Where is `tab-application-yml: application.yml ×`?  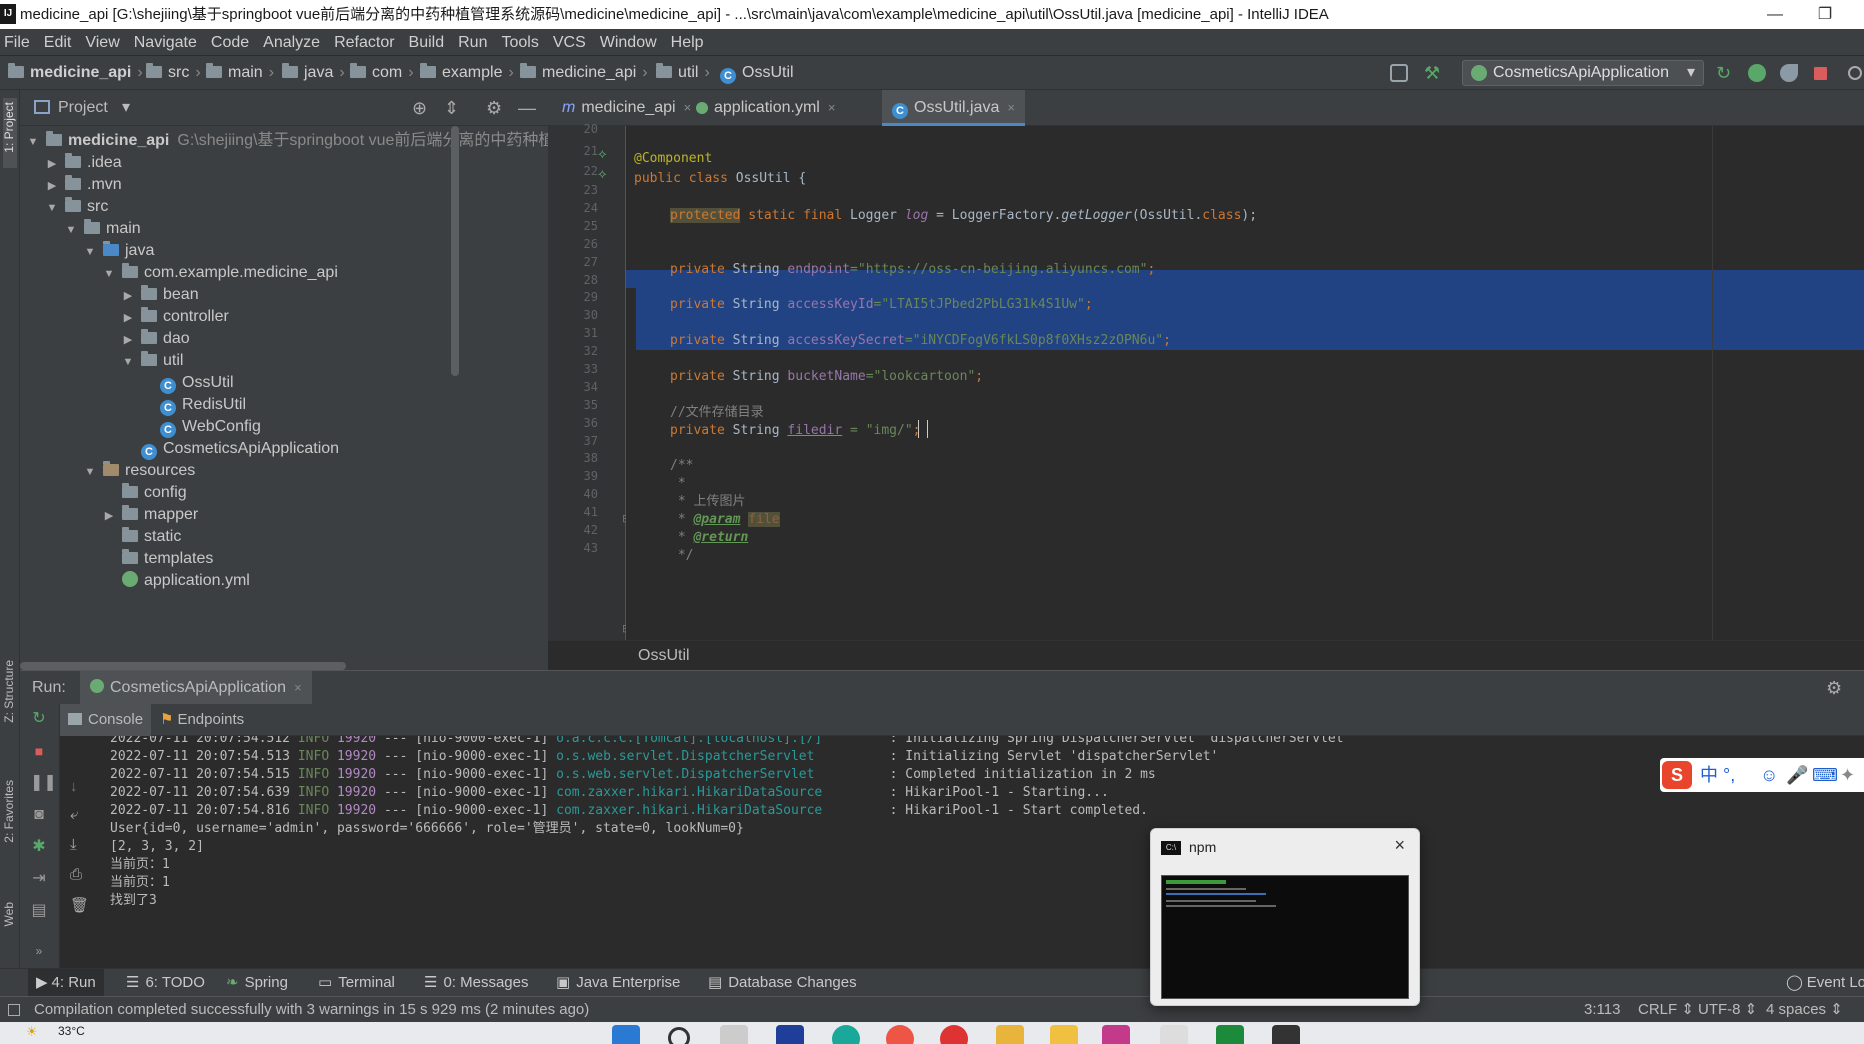
tab-application-yml: application.yml × is located at coordinates (765, 108).